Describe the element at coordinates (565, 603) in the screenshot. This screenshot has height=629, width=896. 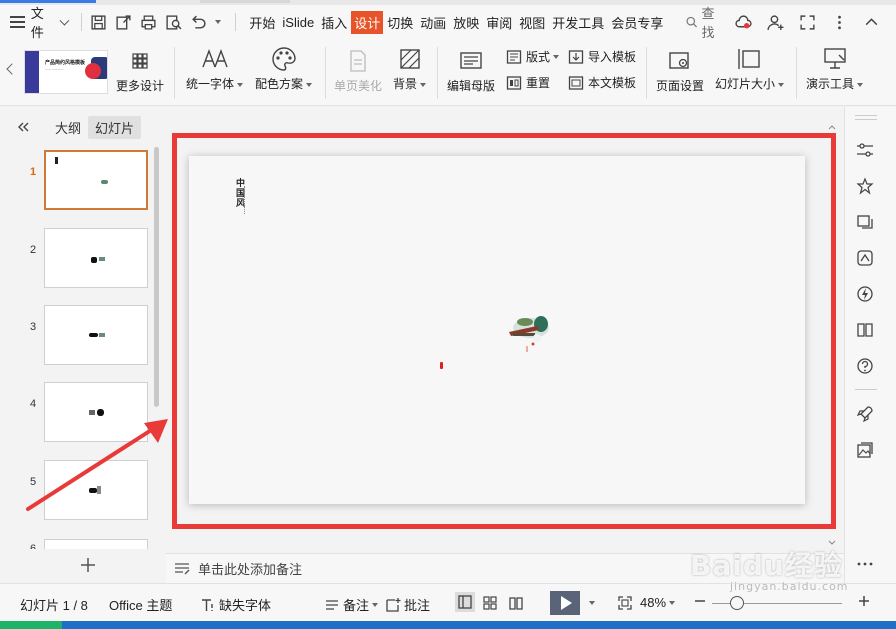
I see `play-slideshow-button` at that location.